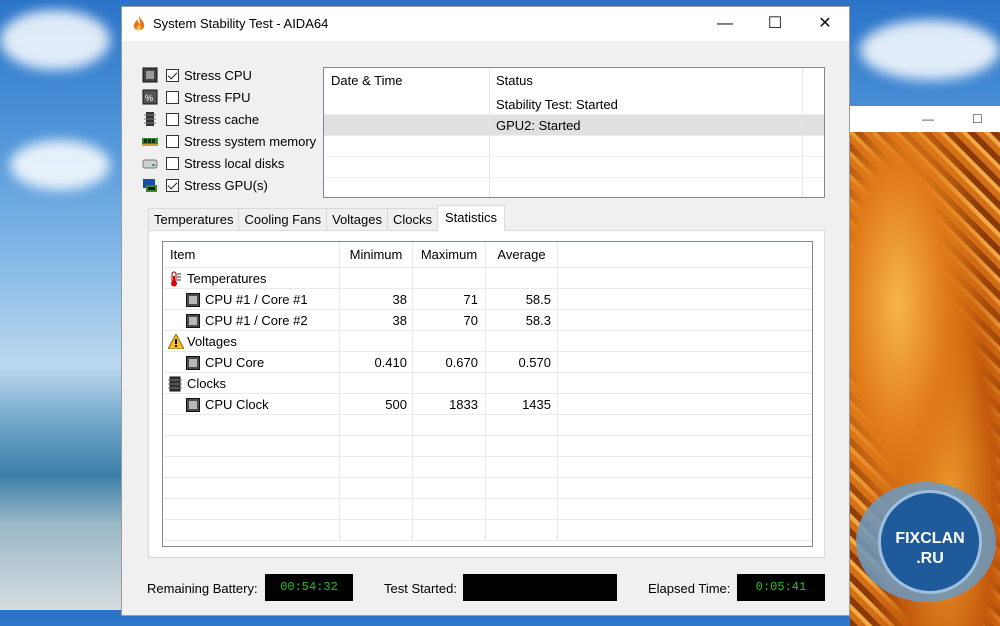 The height and width of the screenshot is (626, 1000). Describe the element at coordinates (376, 404) in the screenshot. I see `minimum-value: 500` at that location.